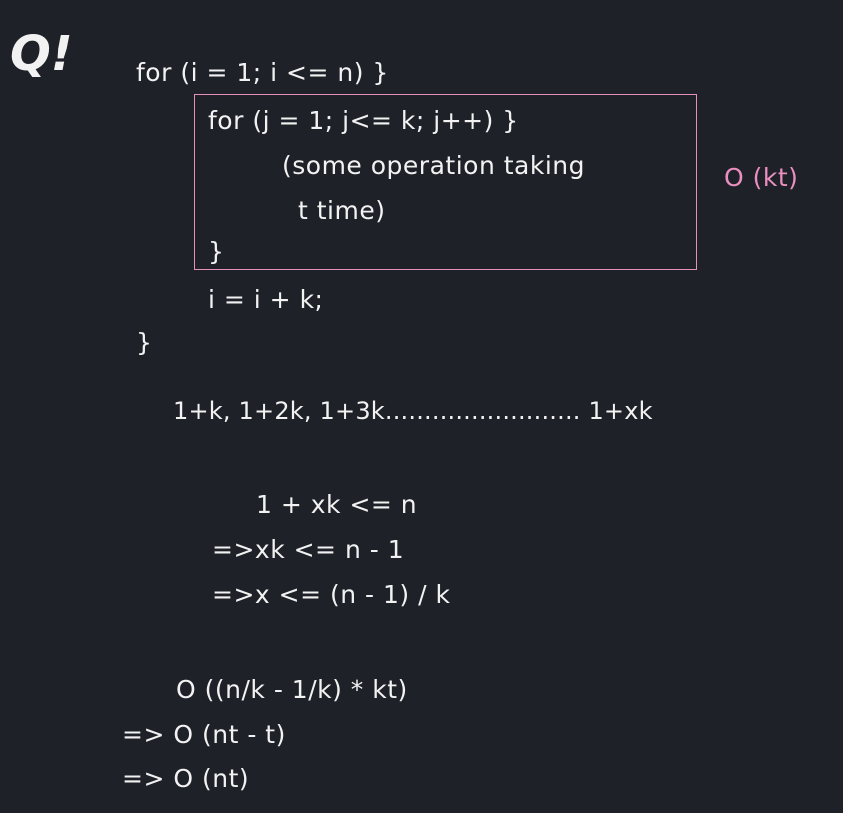 Image resolution: width=843 pixels, height=813 pixels. Describe the element at coordinates (363, 120) in the screenshot. I see `inner-for-line: for (j = 1; j<= k; j++) }` at that location.